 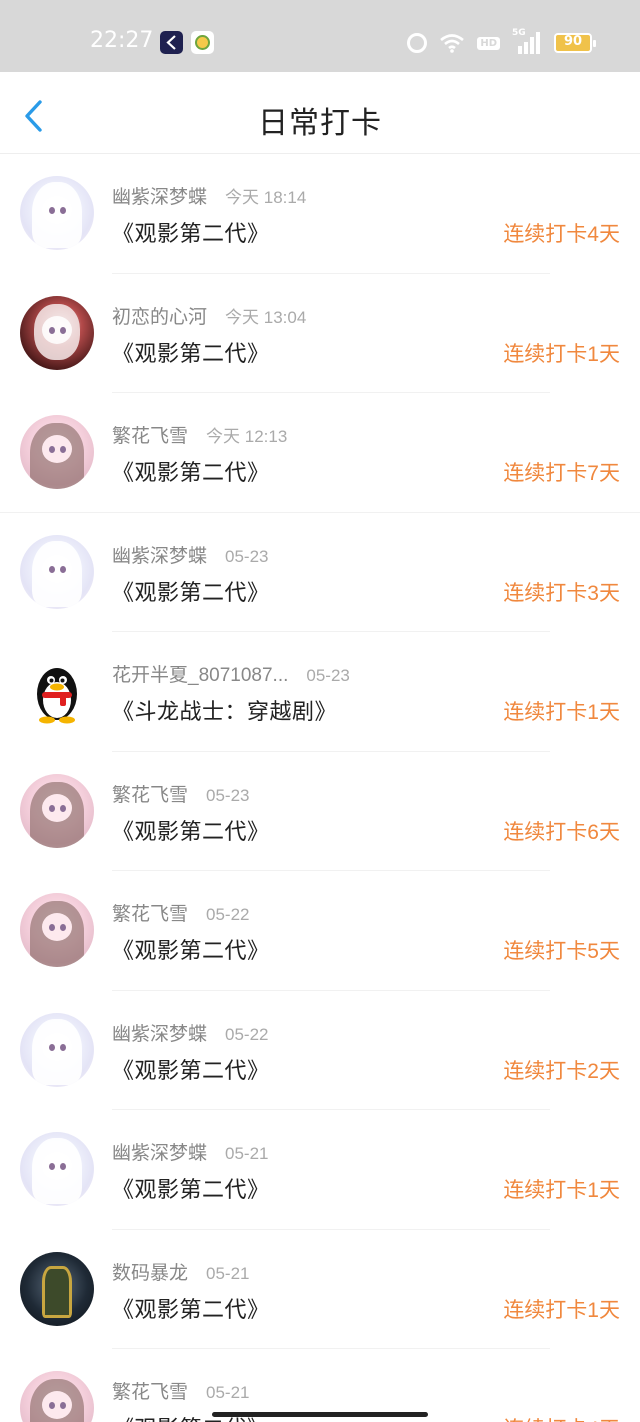 What do you see at coordinates (320, 333) in the screenshot?
I see `checkin-item: 初恋的心河 今天 13:04 《观影第二代》 连续打卡1天` at bounding box center [320, 333].